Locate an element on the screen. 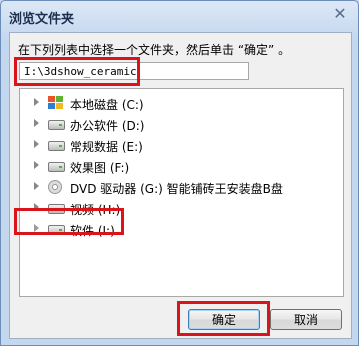 Image resolution: width=359 pixels, height=346 pixels. ok-button-highlight is located at coordinates (223, 318).